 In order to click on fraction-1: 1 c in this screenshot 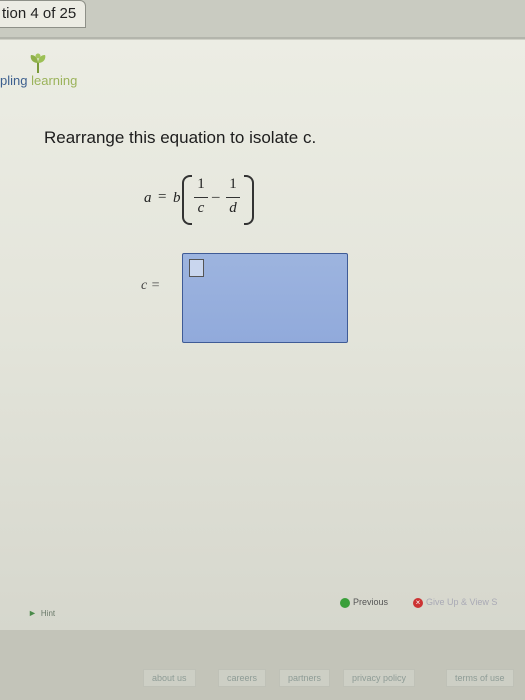, I will do `click(201, 196)`.